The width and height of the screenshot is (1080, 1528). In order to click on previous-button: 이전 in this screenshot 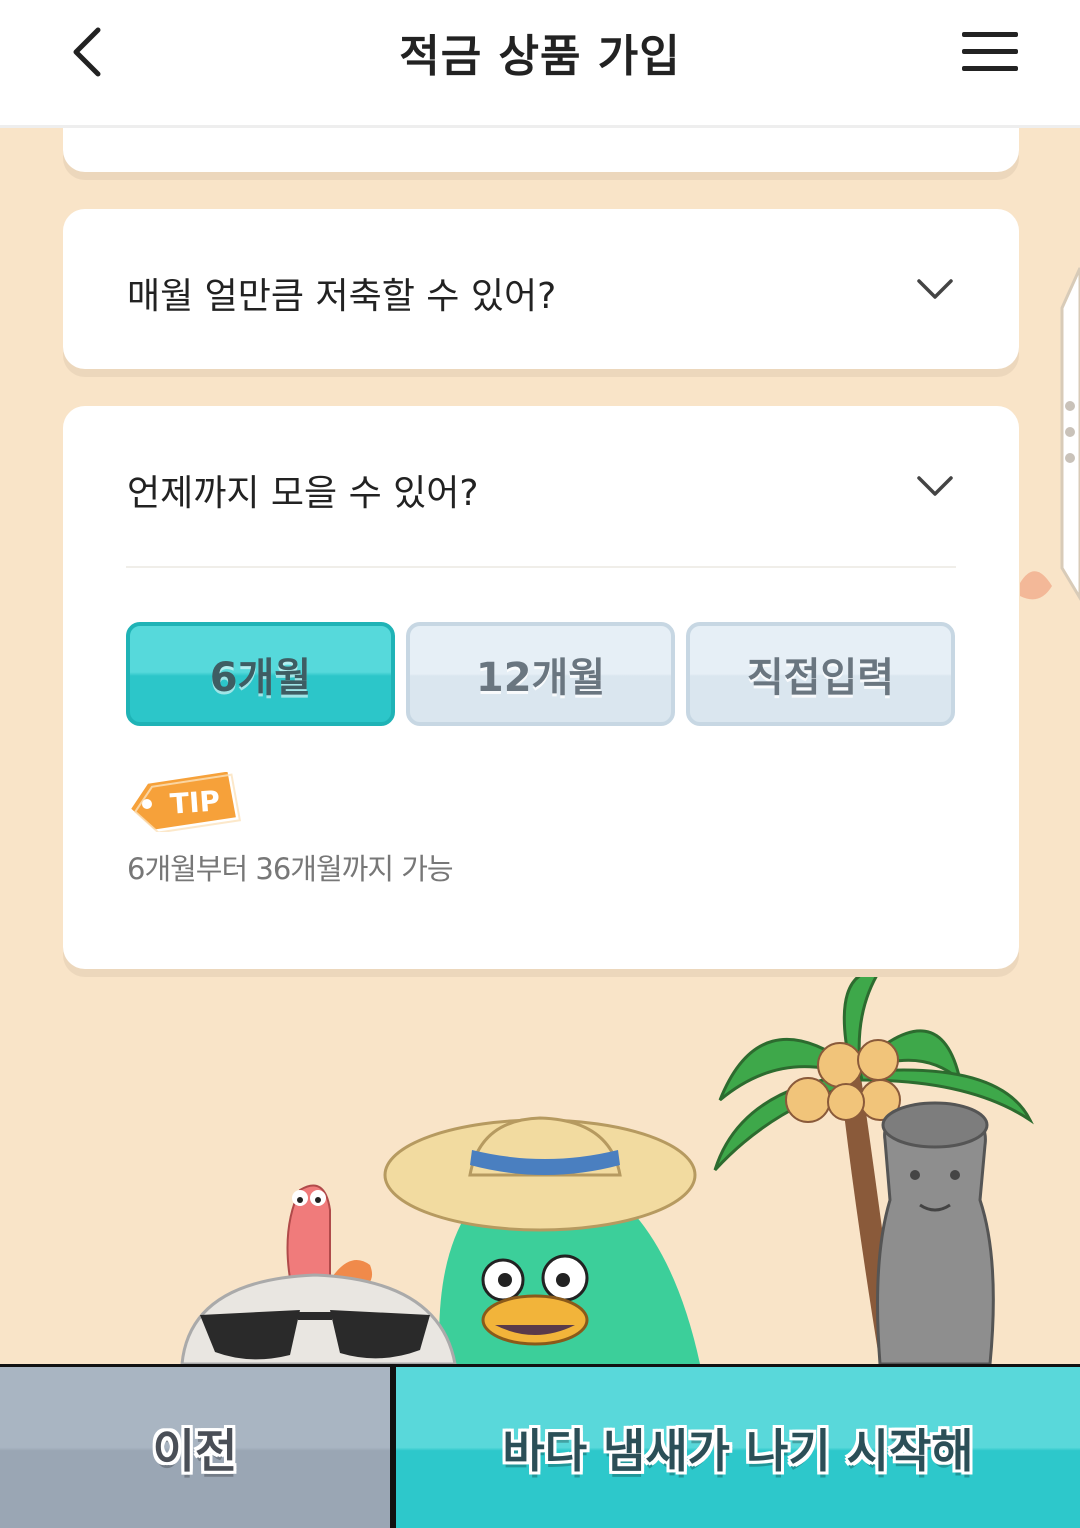, I will do `click(195, 1447)`.